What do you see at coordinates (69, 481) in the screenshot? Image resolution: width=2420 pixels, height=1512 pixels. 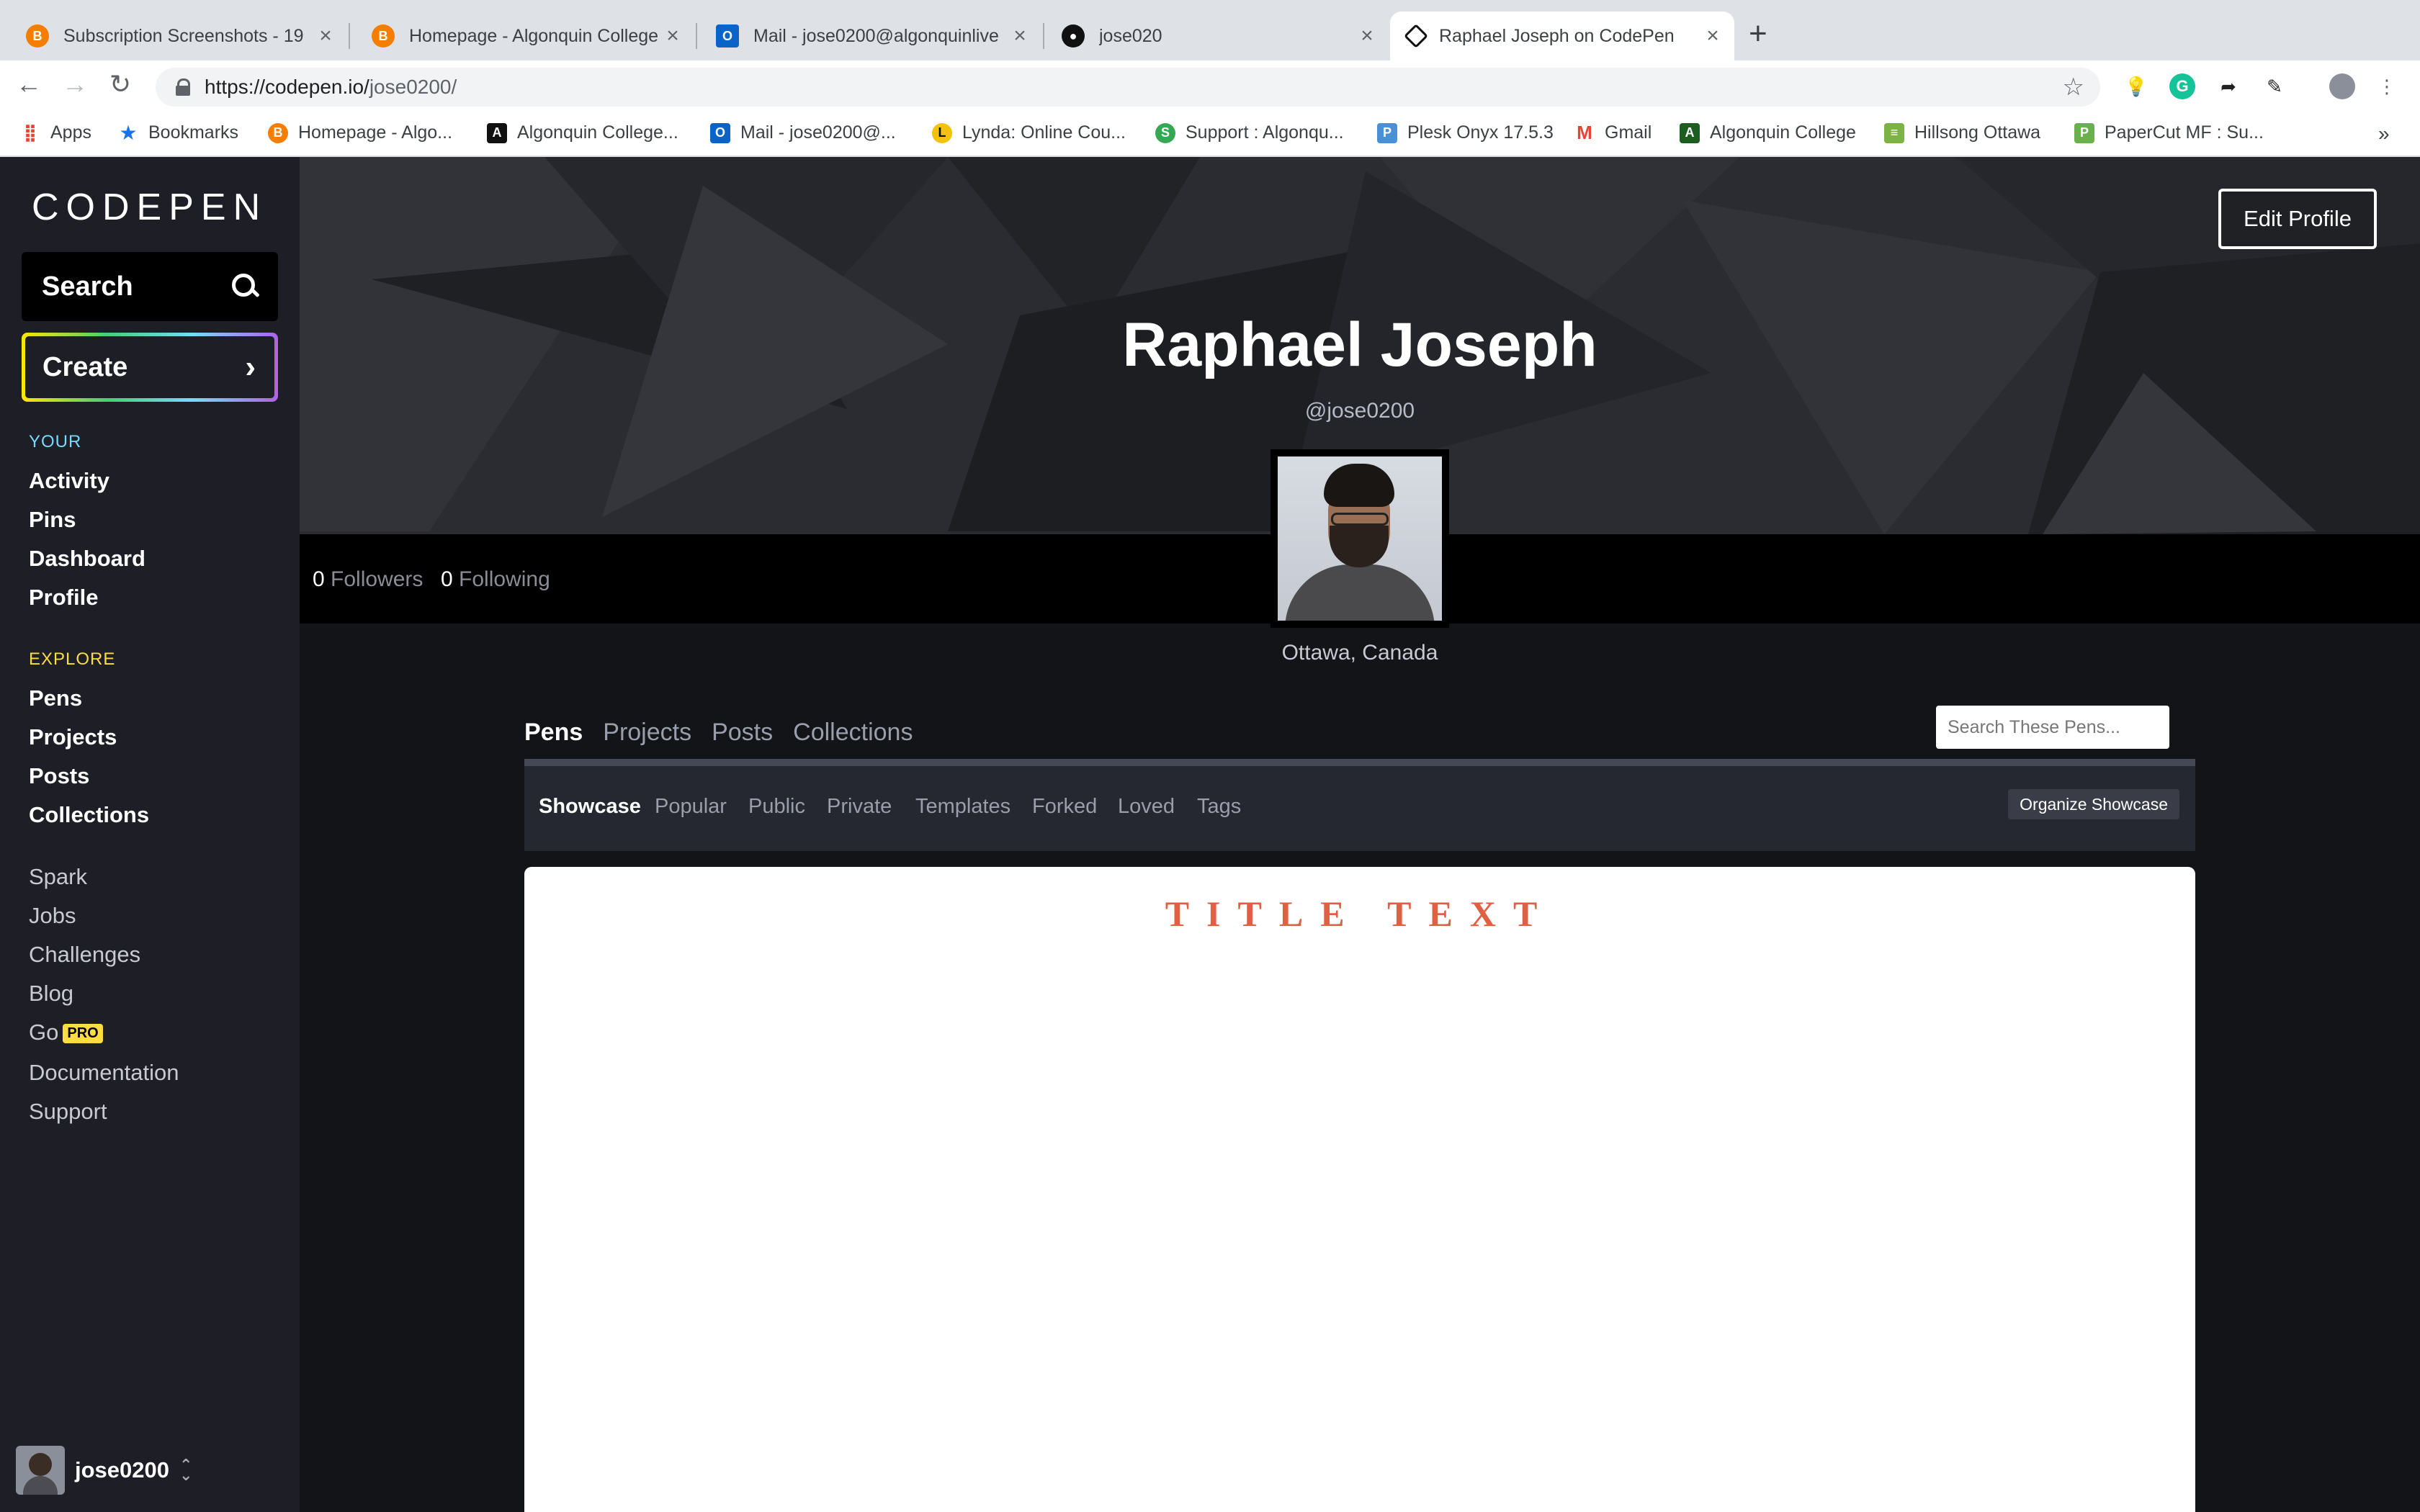 I see `sidebar-item-activity: Activity` at bounding box center [69, 481].